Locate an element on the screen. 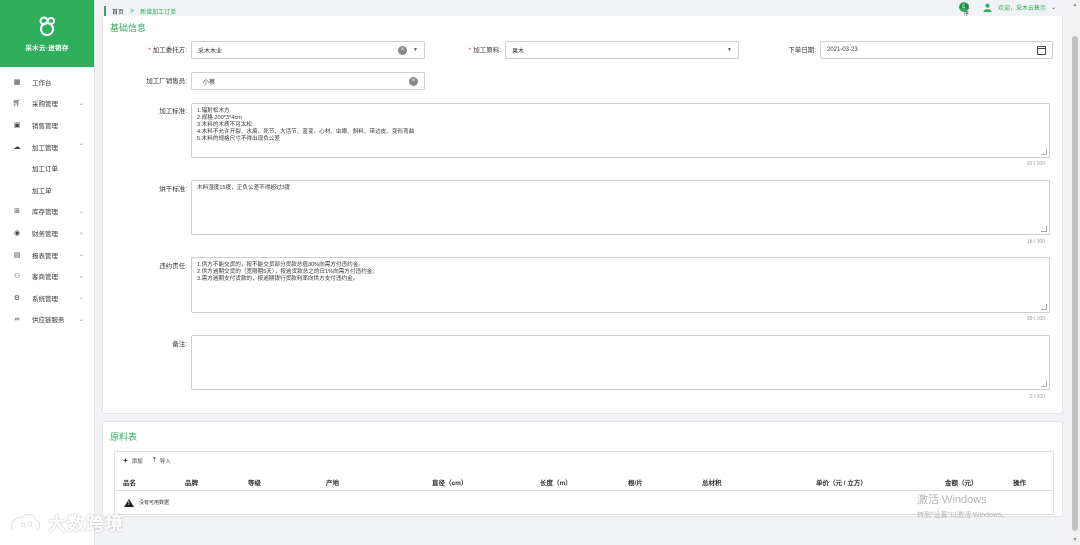 The height and width of the screenshot is (545, 1080). breadcrumb-marker is located at coordinates (105, 11).